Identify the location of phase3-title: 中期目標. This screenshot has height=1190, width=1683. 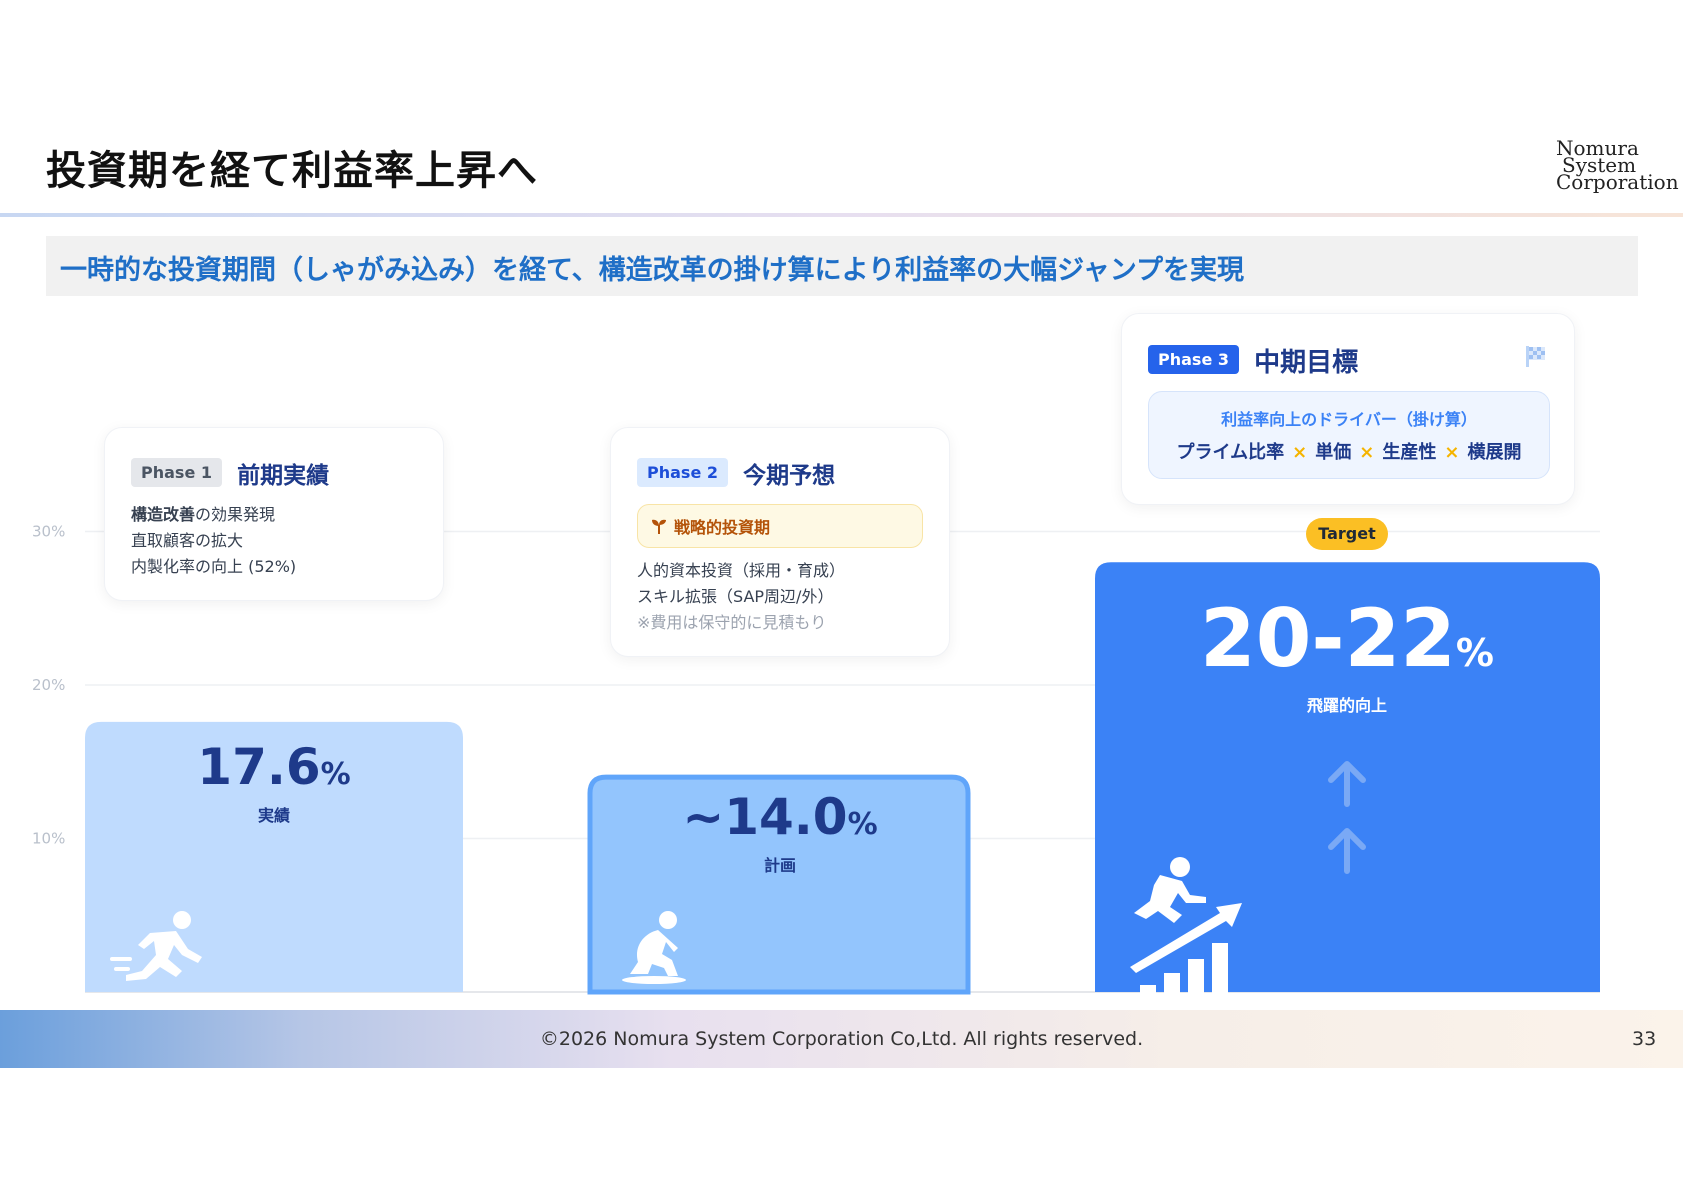
(1306, 363).